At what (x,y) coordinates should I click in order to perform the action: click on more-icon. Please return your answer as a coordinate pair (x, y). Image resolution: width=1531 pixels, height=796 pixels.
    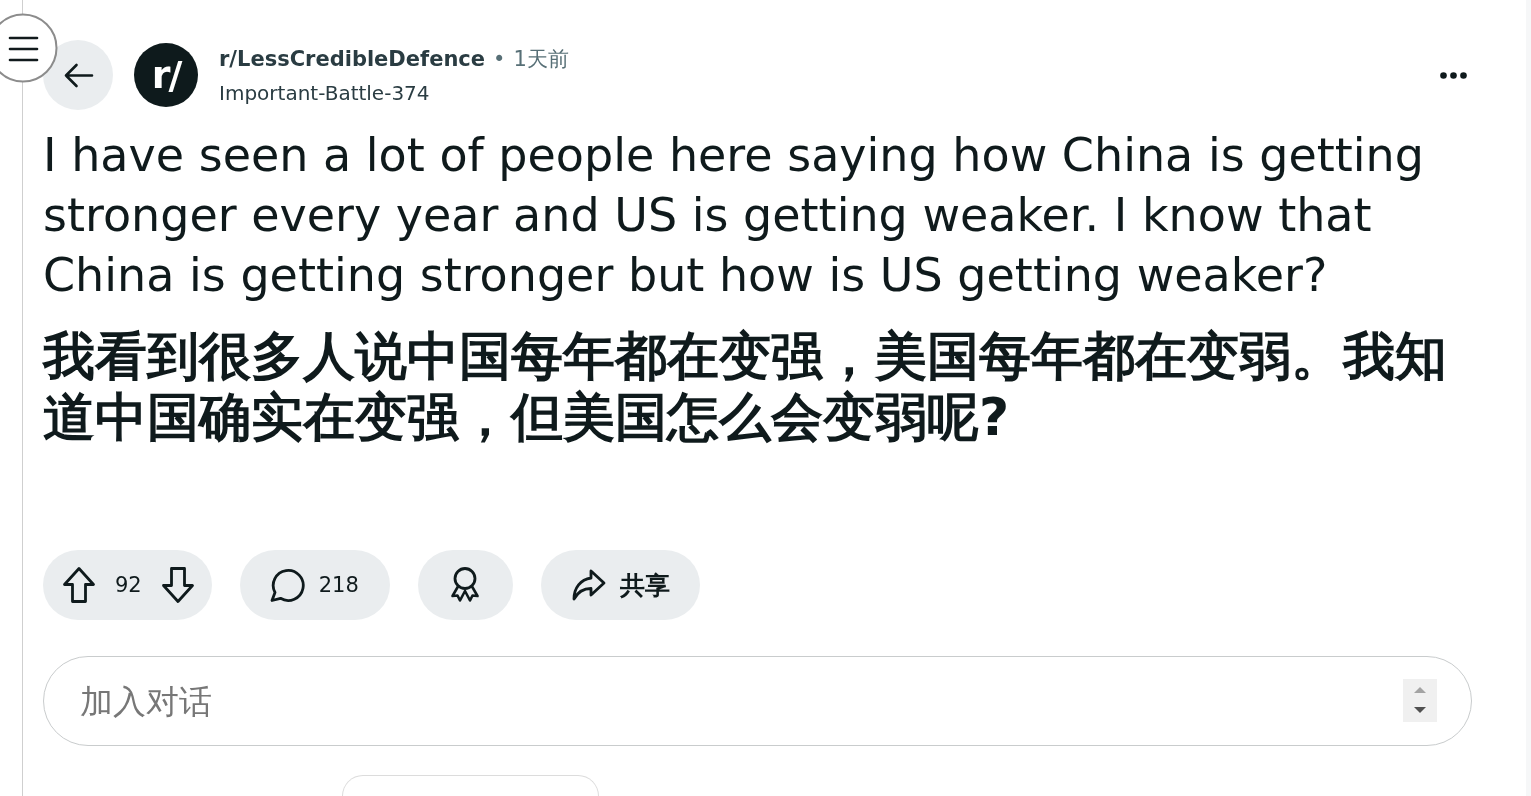
    Looking at the image, I should click on (1453, 75).